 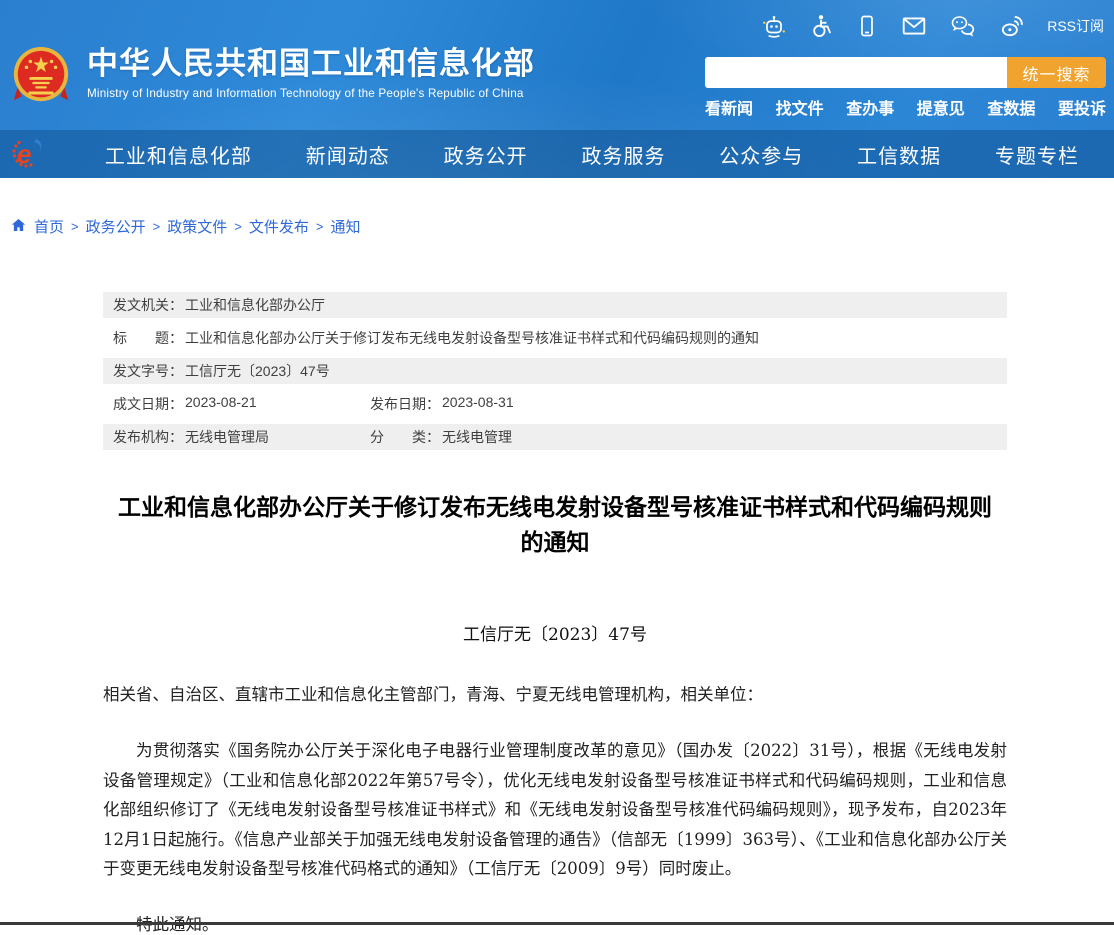 I want to click on nav-item-home: 工业和信息化部, so click(x=178, y=154).